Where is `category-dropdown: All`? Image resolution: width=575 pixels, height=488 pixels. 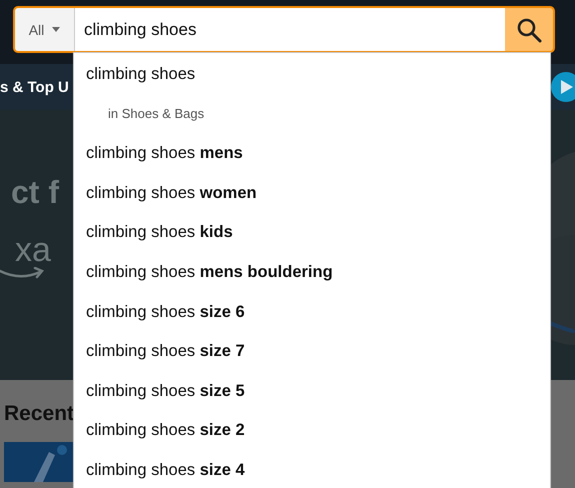 category-dropdown: All is located at coordinates (45, 29).